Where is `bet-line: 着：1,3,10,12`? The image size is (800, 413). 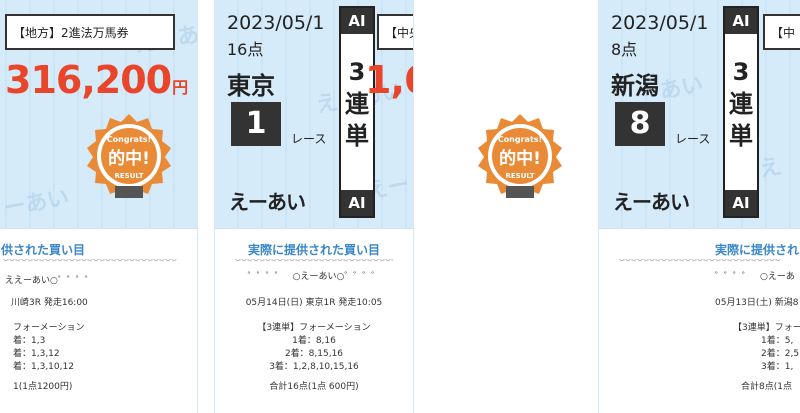 bet-line: 着：1,3,10,12 is located at coordinates (43, 367).